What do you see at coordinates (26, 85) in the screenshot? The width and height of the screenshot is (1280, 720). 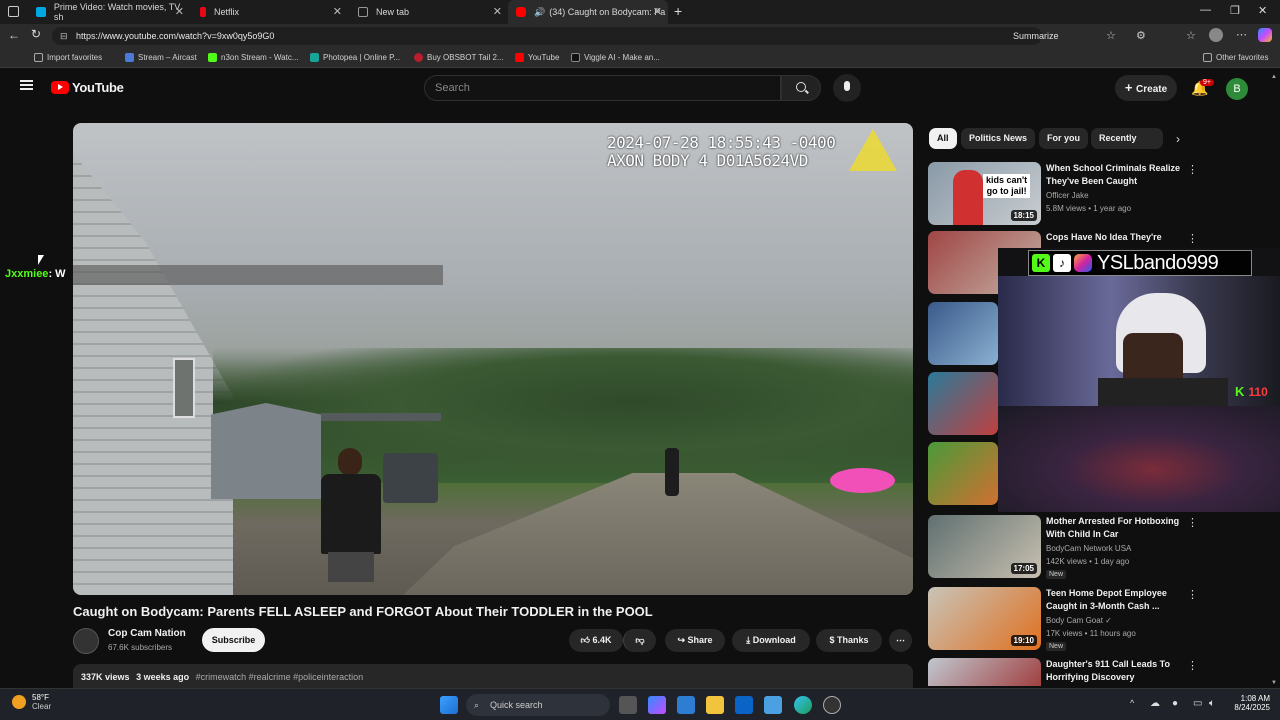 I see `hamburger-menu-icon` at bounding box center [26, 85].